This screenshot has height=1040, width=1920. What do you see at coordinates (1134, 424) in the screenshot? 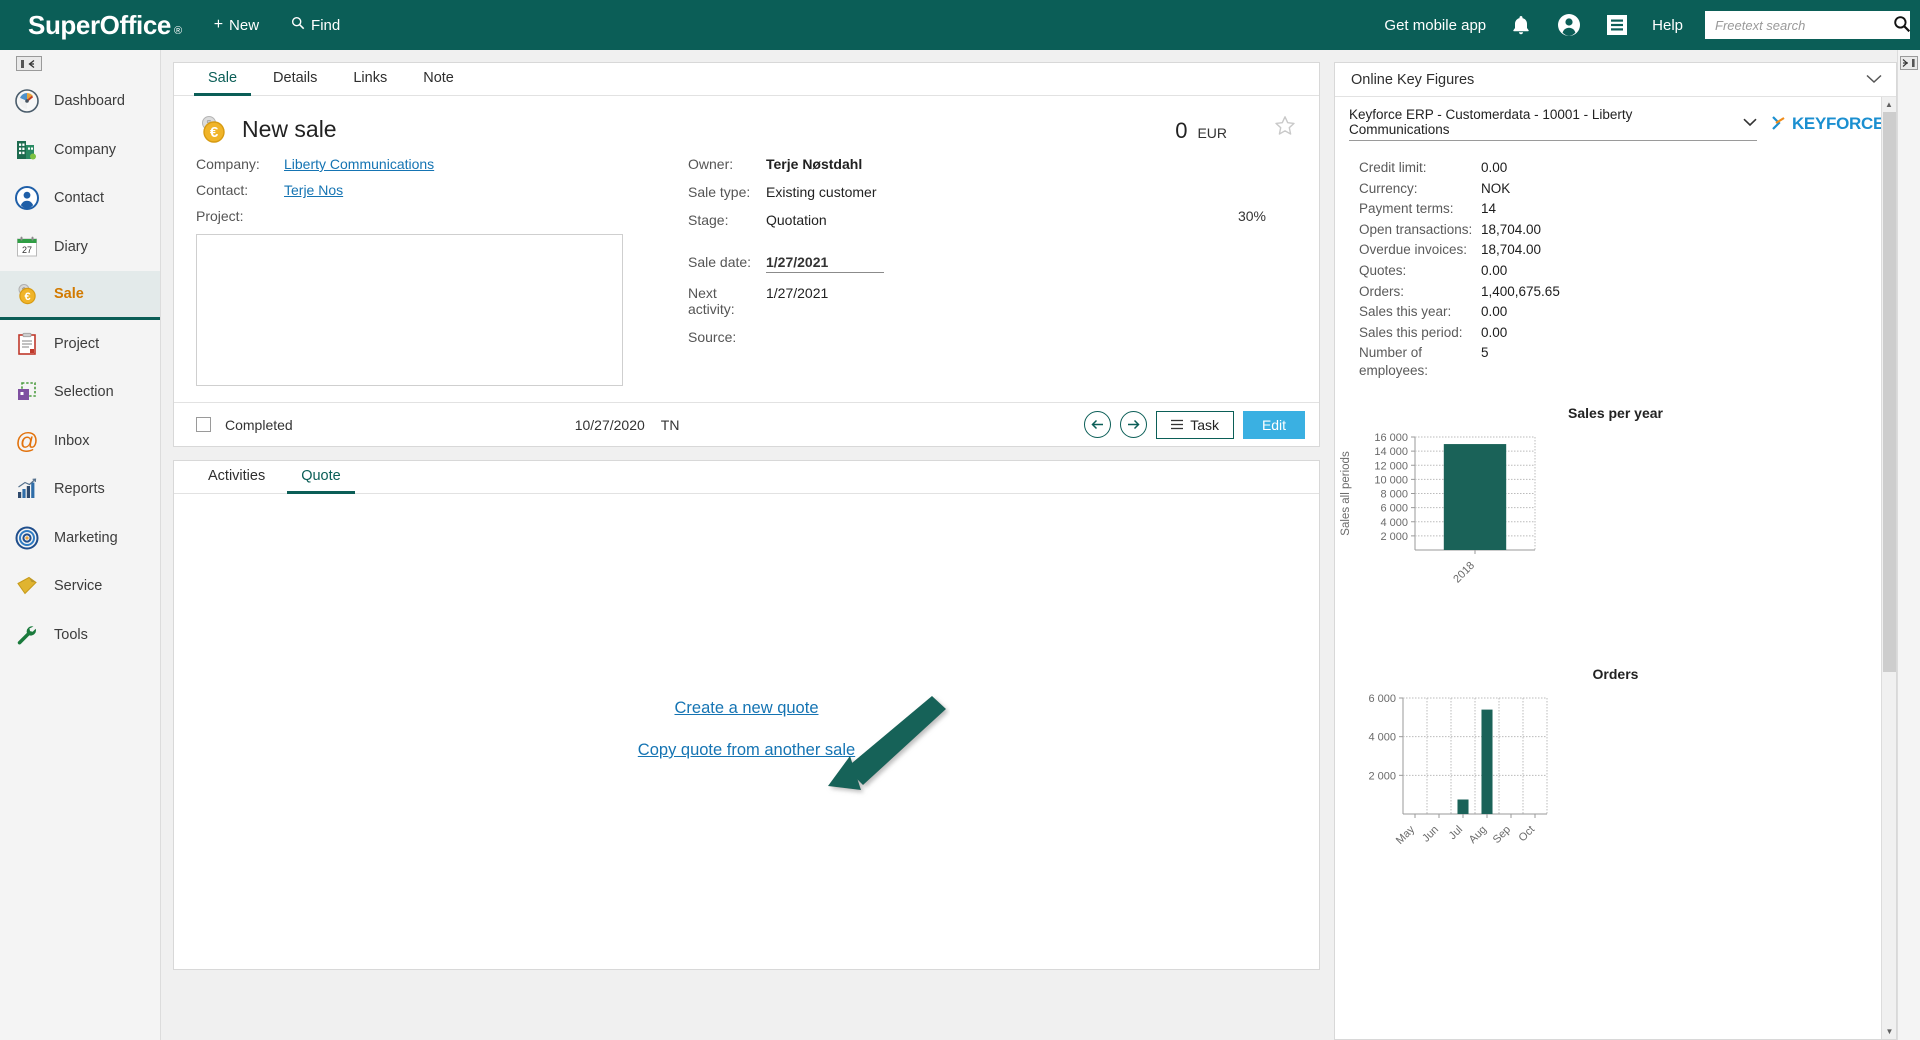
I see `arrow-right-icon` at bounding box center [1134, 424].